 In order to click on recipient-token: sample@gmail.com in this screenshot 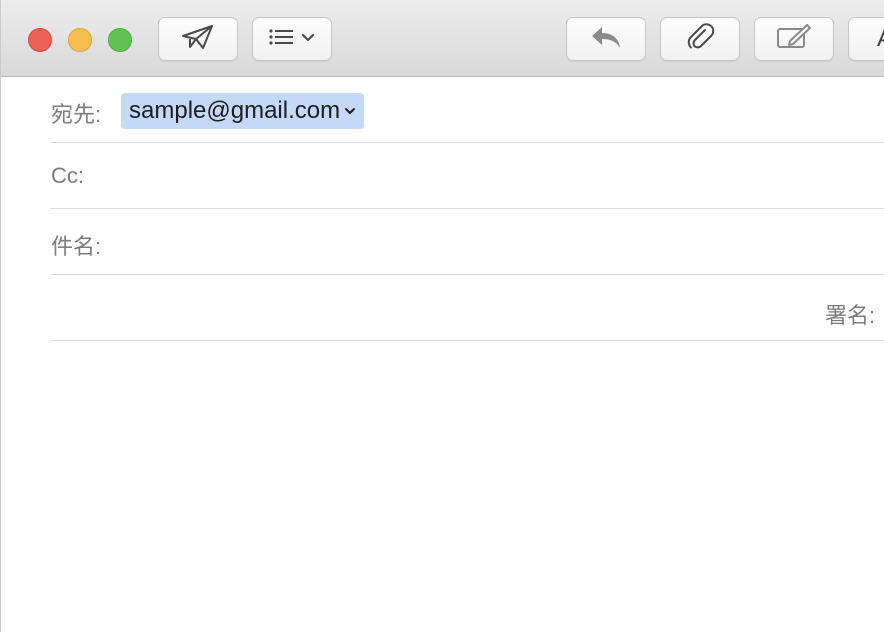, I will do `click(243, 111)`.